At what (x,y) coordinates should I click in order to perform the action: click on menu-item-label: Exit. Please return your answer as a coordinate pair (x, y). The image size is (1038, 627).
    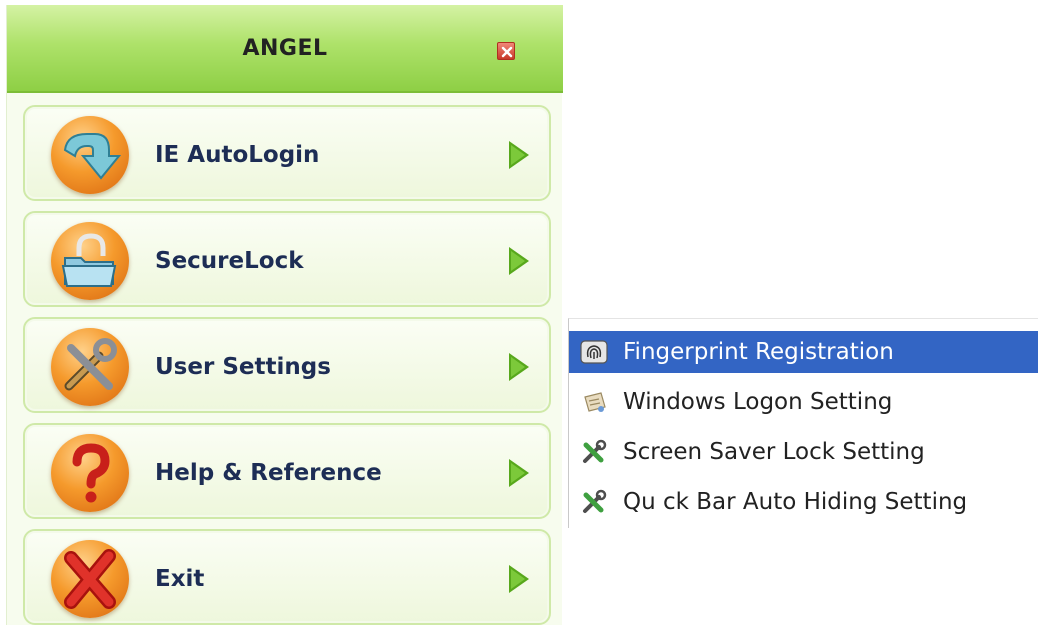
    Looking at the image, I should click on (180, 579).